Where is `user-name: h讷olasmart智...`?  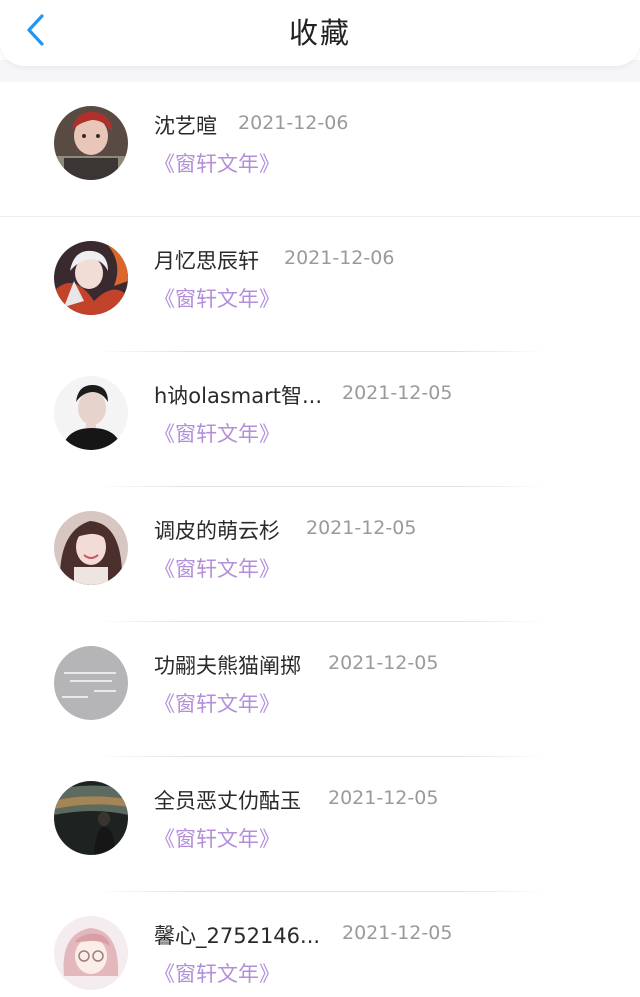 user-name: h讷olasmart智... is located at coordinates (238, 396).